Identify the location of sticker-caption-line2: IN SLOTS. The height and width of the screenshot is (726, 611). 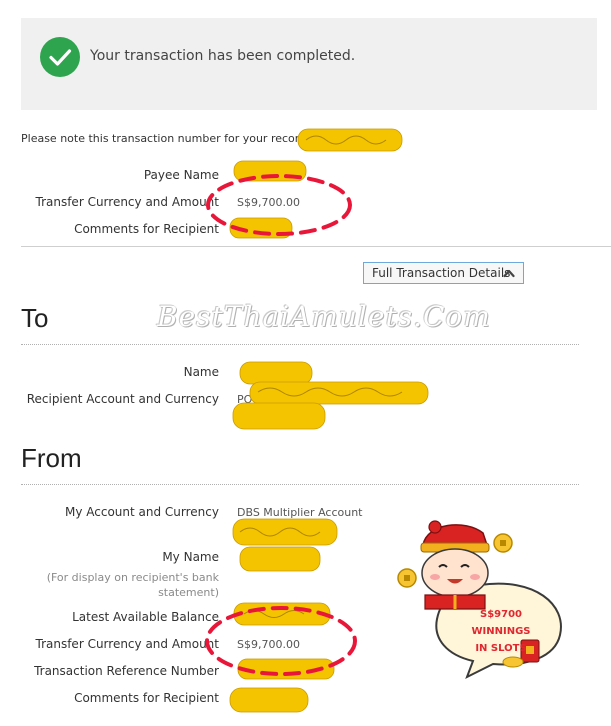
(501, 648).